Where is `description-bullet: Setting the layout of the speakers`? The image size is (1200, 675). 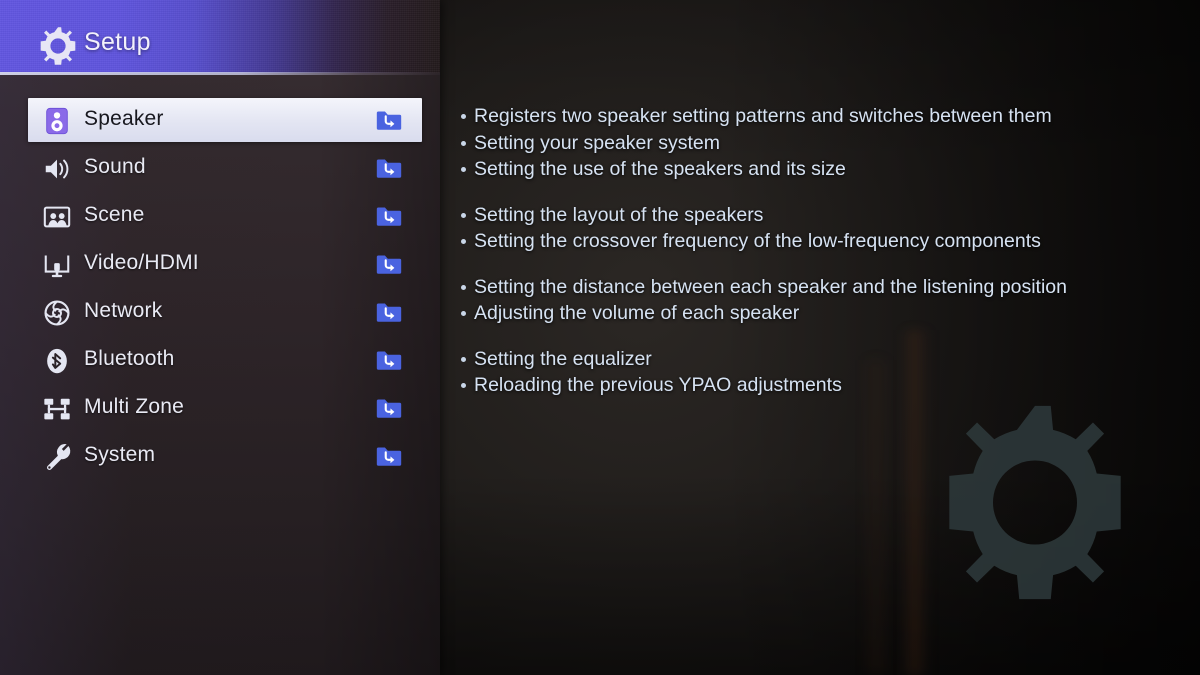
description-bullet: Setting the layout of the speakers is located at coordinates (810, 215).